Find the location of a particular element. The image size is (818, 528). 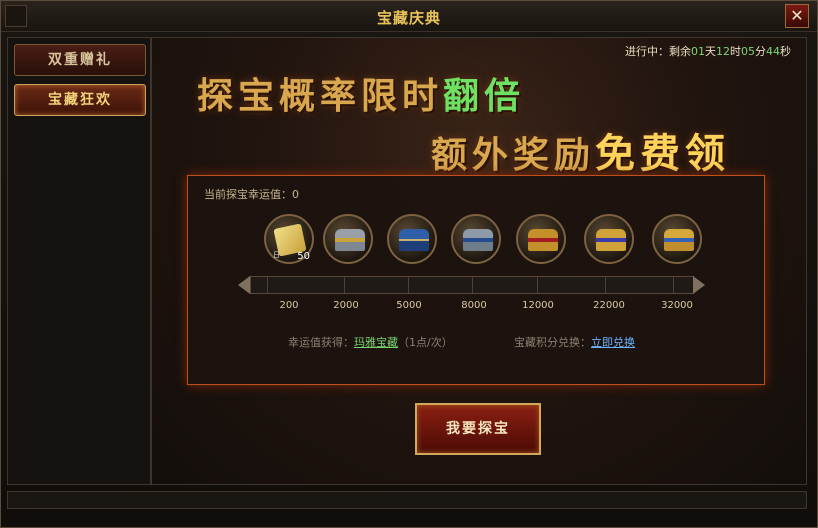

banner-line-1: 探宝概率限时翻倍 is located at coordinates (361, 93).